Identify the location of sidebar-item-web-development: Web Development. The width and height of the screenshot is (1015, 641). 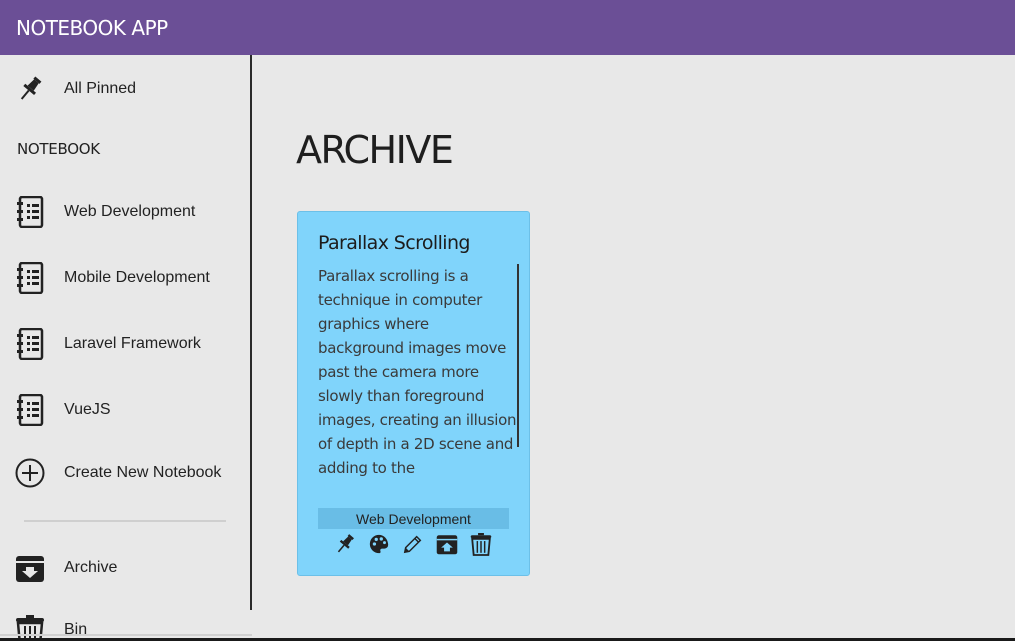
(125, 212).